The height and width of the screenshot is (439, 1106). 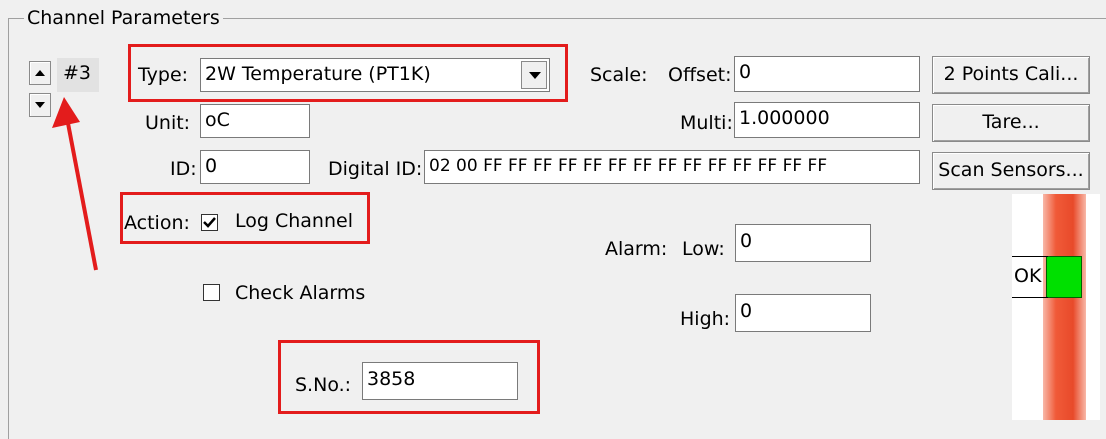 What do you see at coordinates (255, 167) in the screenshot?
I see `id-input: 0` at bounding box center [255, 167].